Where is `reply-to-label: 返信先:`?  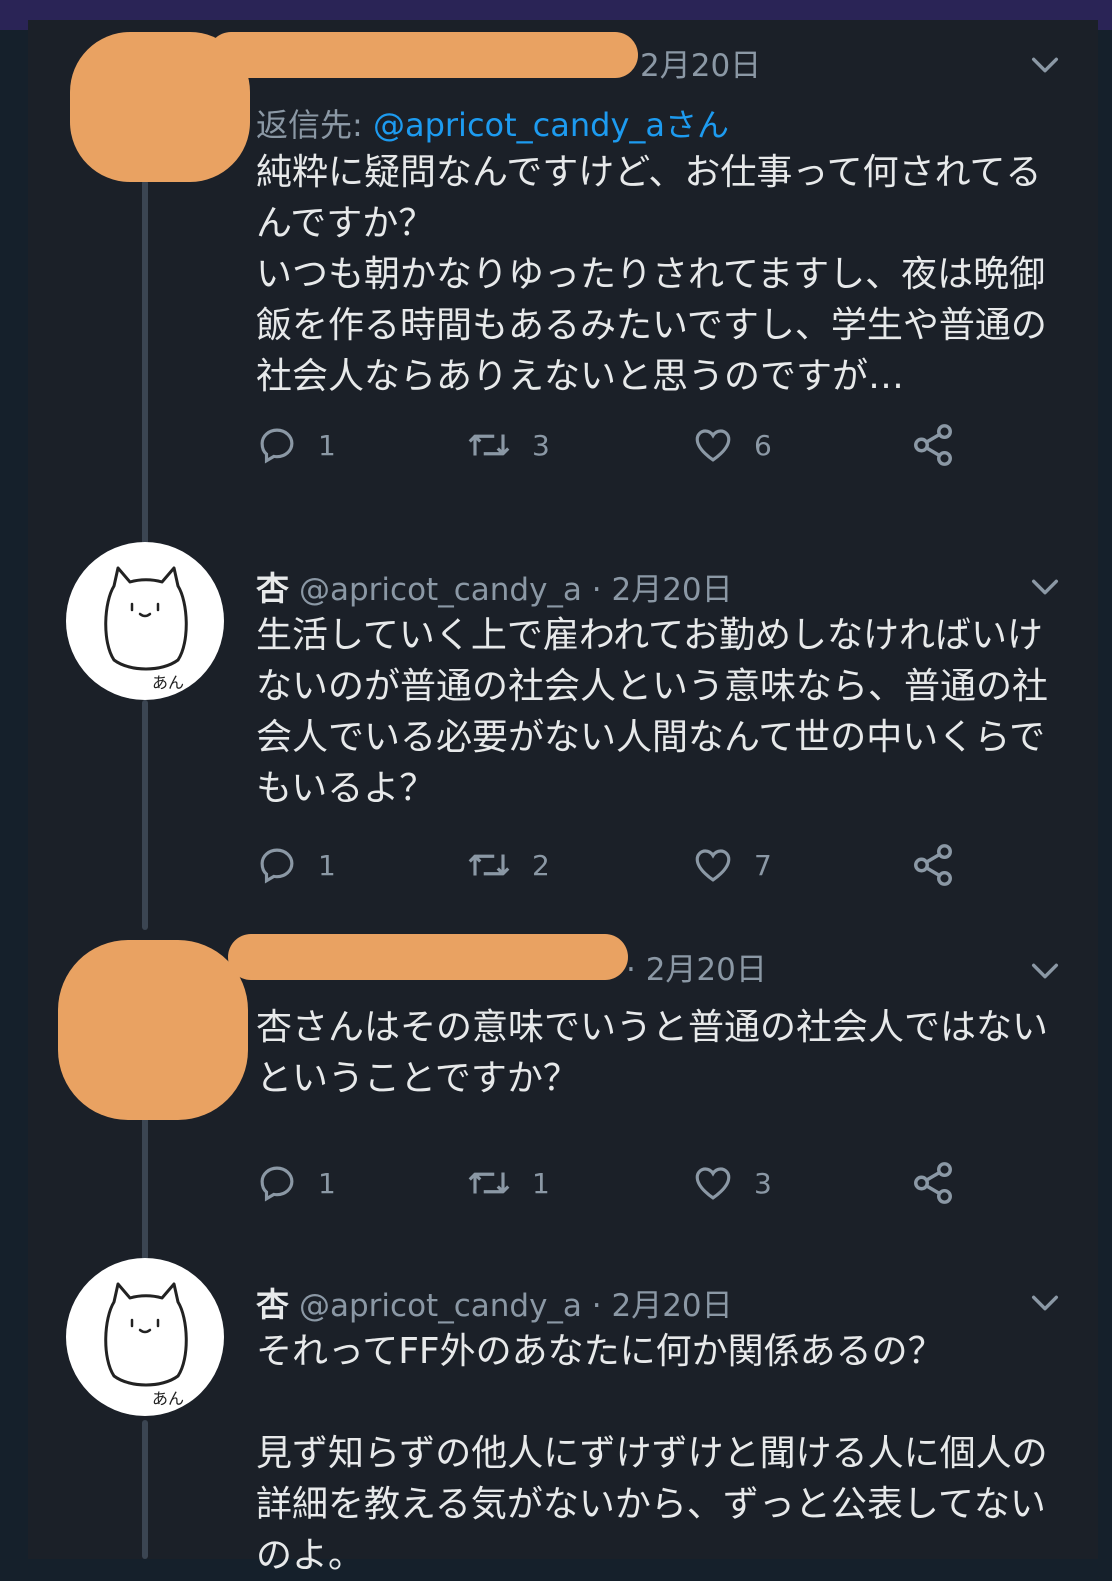 reply-to-label: 返信先: is located at coordinates (314, 125).